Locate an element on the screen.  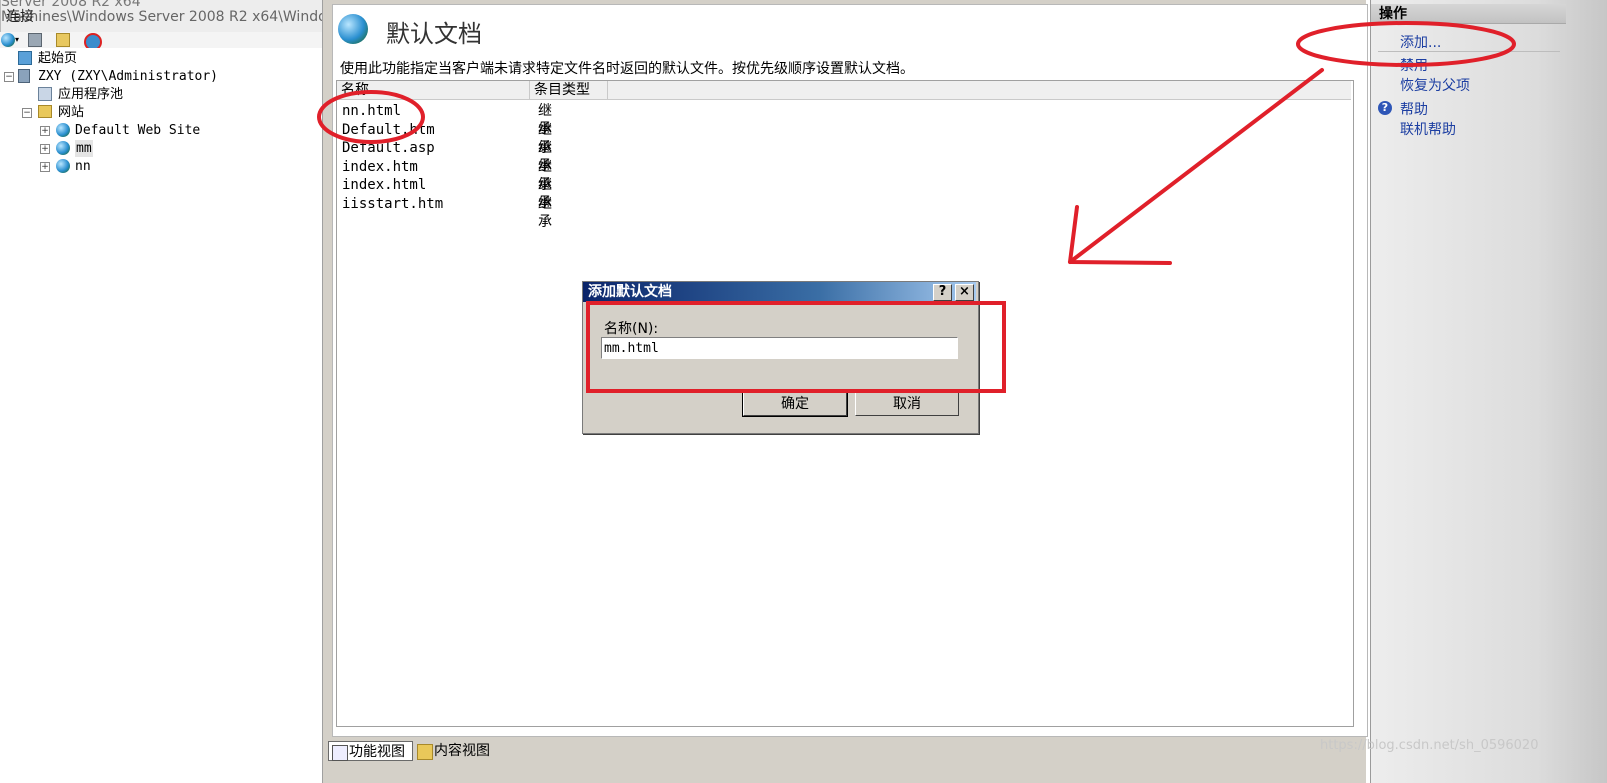
dialog-help-button: ? is located at coordinates (942, 292).